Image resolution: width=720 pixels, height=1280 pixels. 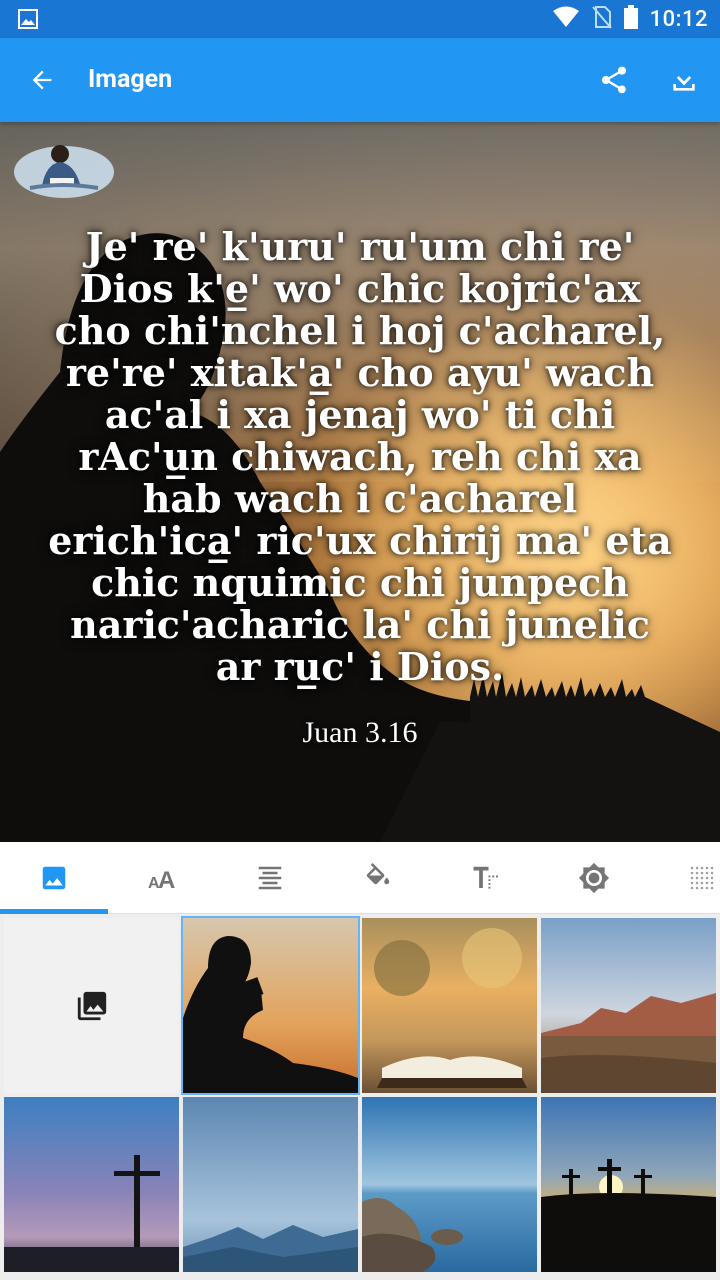 What do you see at coordinates (378, 874) in the screenshot?
I see `paint-bucket-icon` at bounding box center [378, 874].